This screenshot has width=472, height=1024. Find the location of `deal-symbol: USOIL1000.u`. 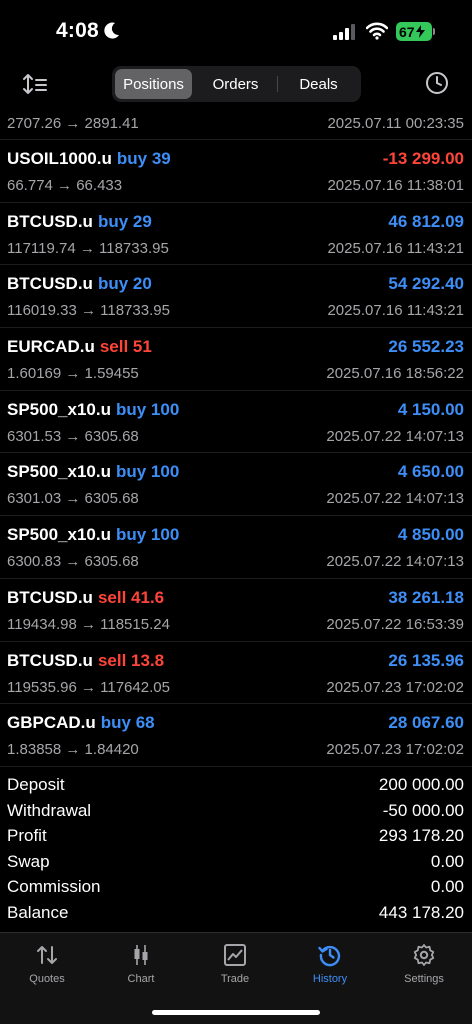

deal-symbol: USOIL1000.u is located at coordinates (59, 158).